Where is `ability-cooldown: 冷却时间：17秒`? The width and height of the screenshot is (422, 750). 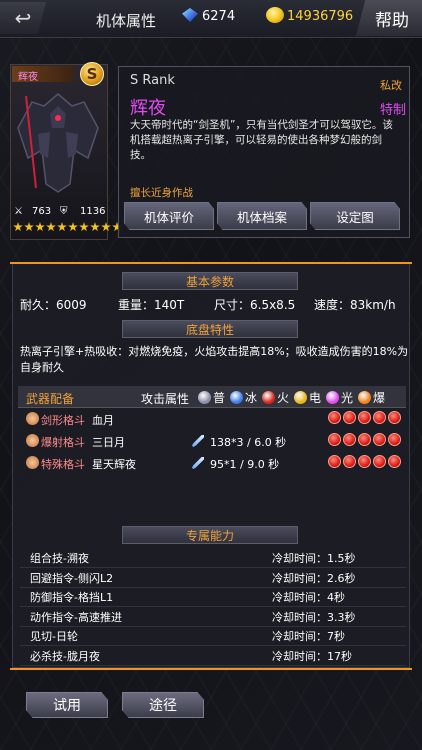 ability-cooldown: 冷却时间：17秒 is located at coordinates (312, 656).